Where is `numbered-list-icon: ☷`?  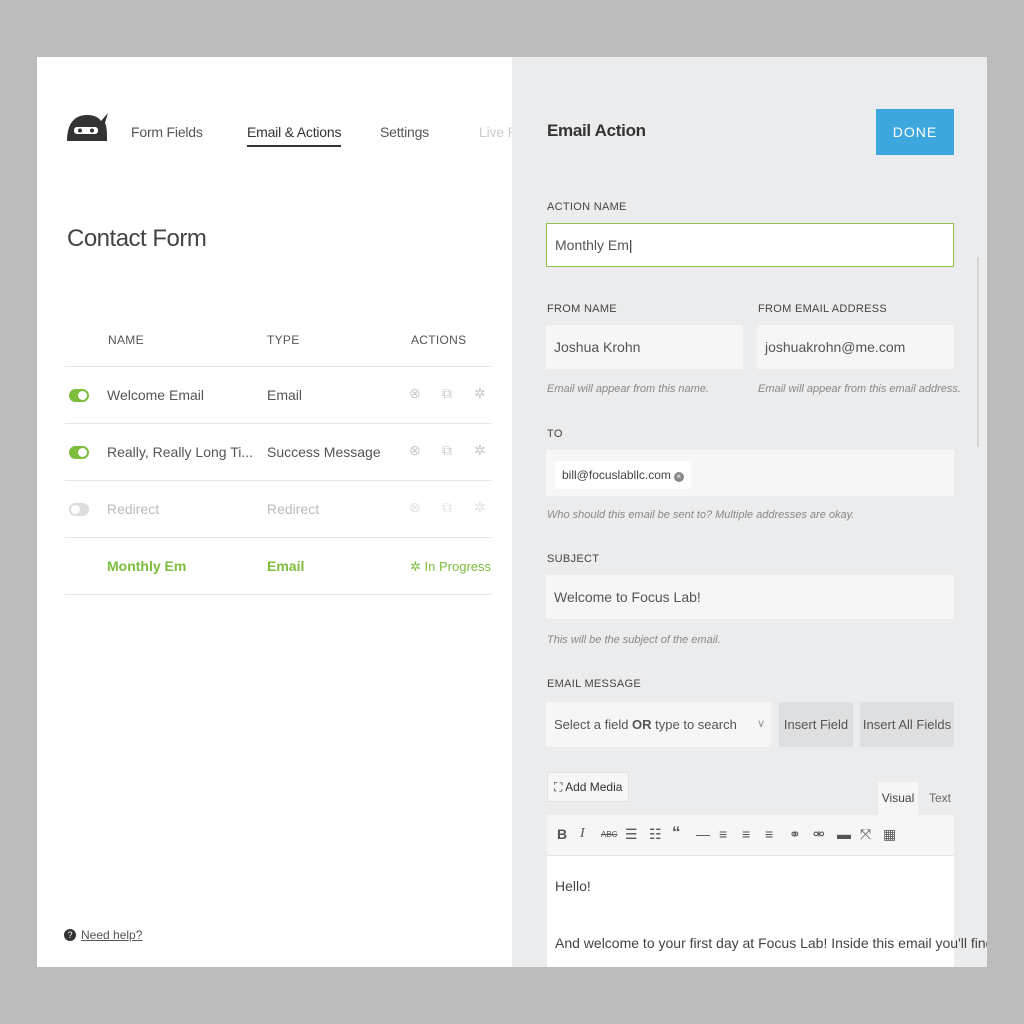
numbered-list-icon: ☷ is located at coordinates (655, 834).